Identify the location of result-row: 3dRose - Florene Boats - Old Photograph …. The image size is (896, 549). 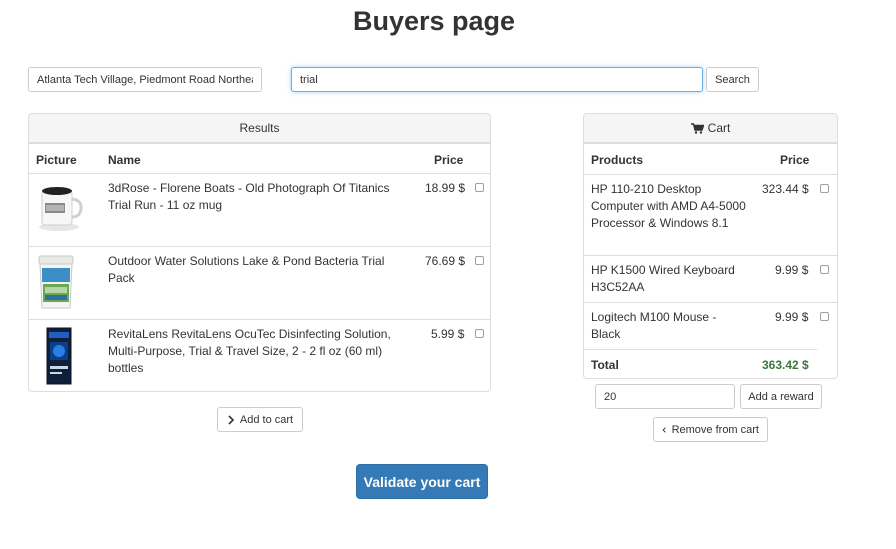
(259, 209).